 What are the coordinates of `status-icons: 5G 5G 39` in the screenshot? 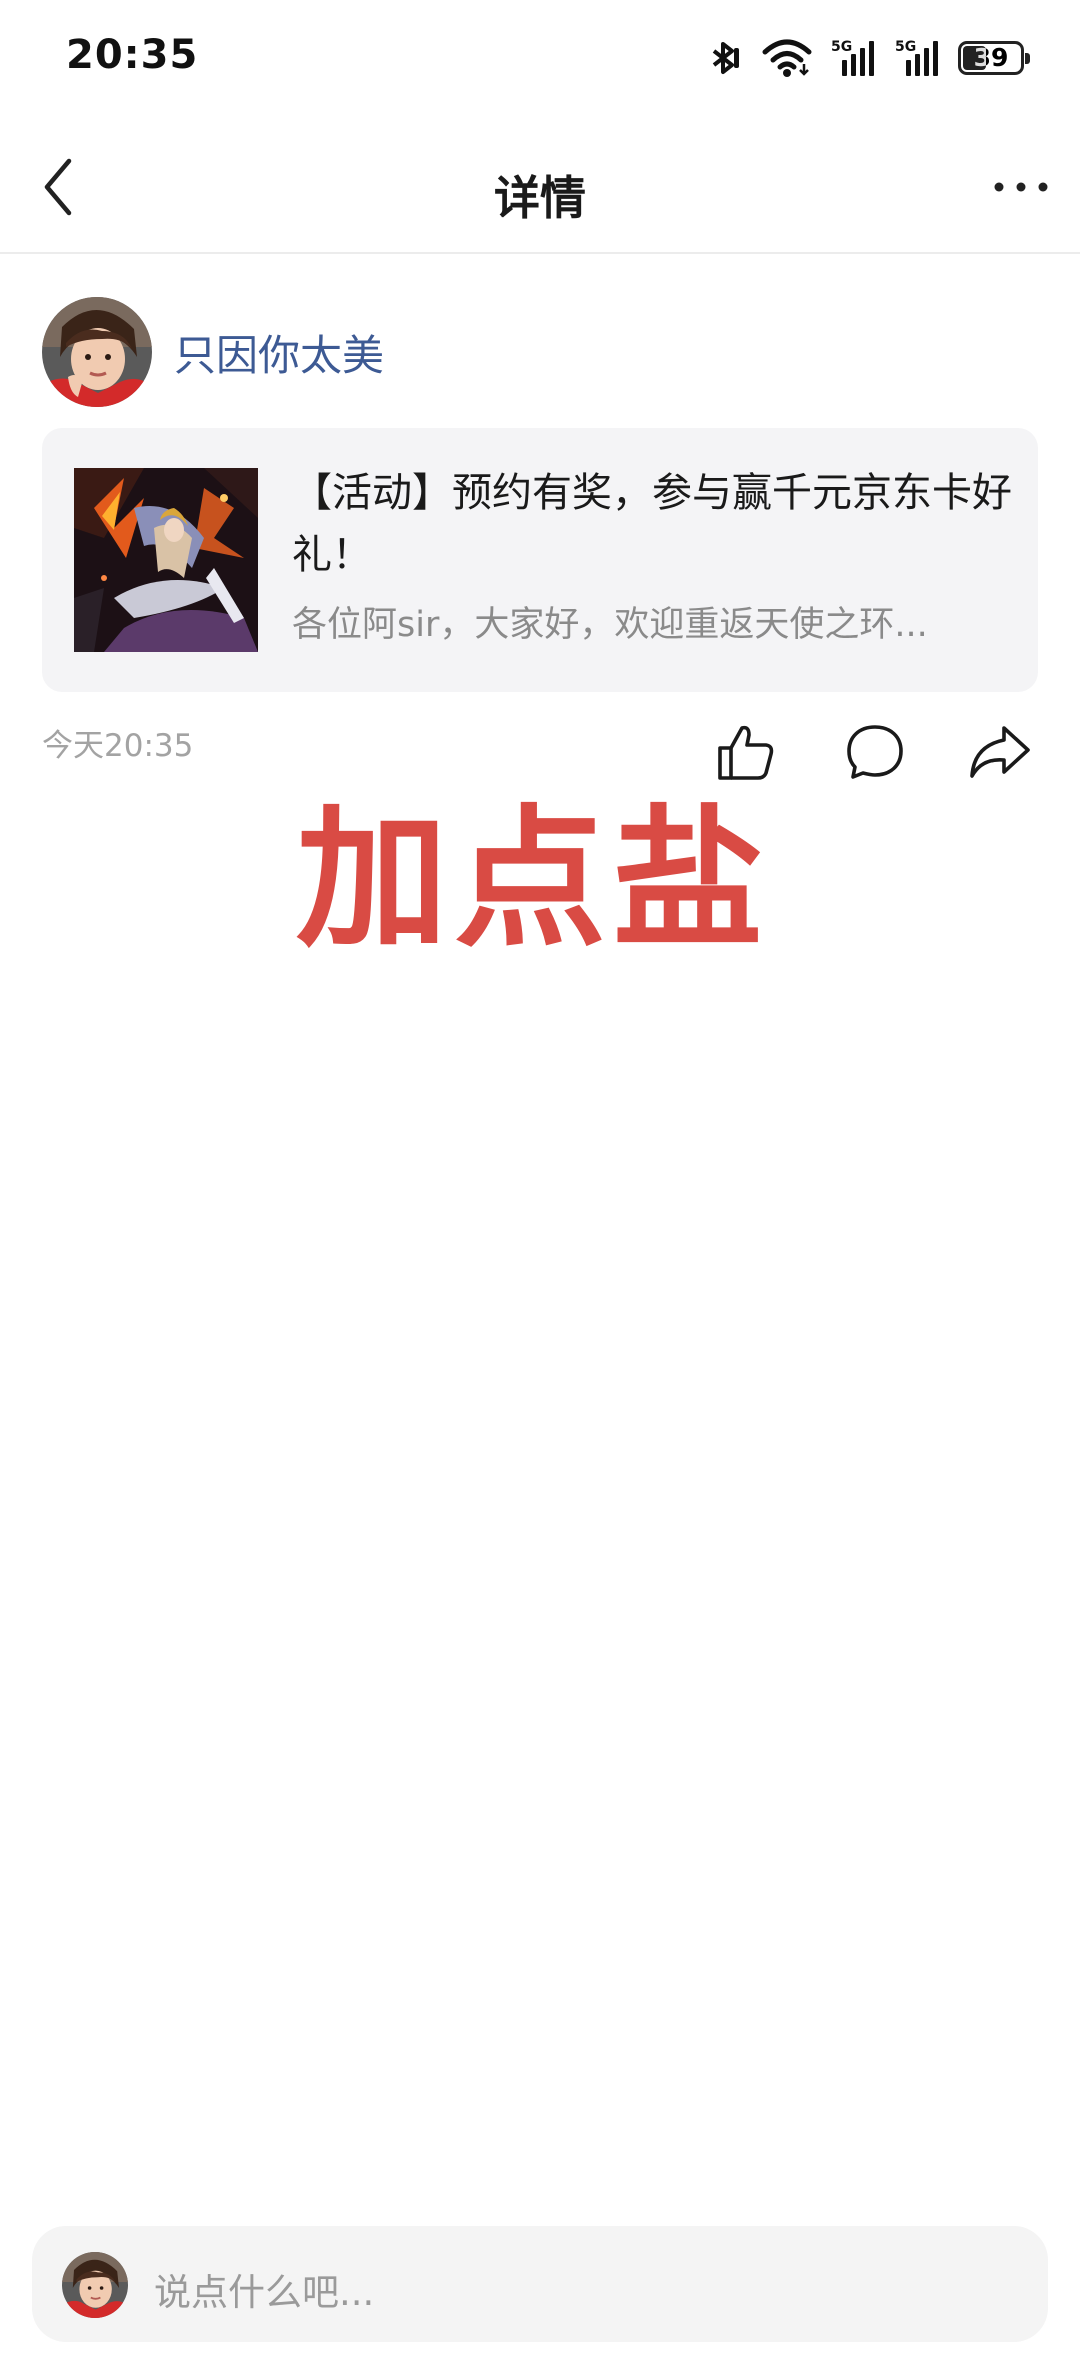 It's located at (867, 58).